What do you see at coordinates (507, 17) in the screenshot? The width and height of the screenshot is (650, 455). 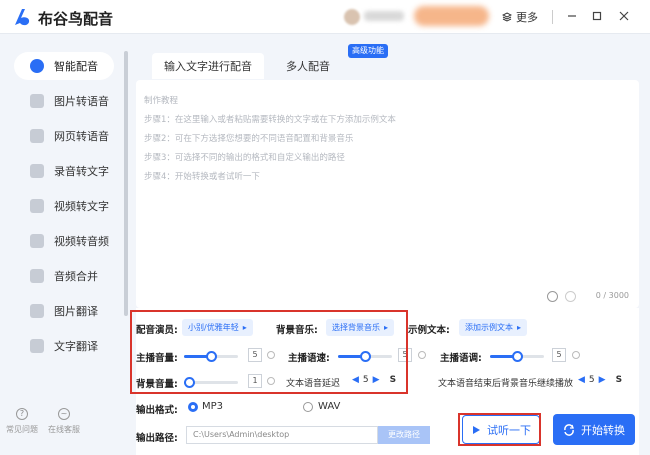 I see `layers-icon` at bounding box center [507, 17].